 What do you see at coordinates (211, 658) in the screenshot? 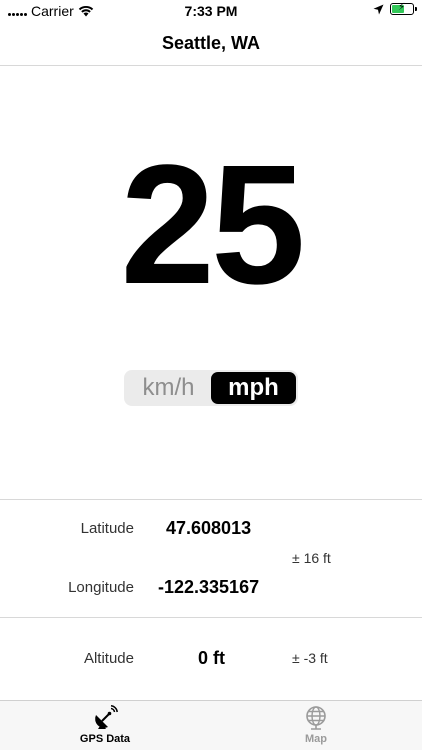
I see `altitude-value: 0 ft` at bounding box center [211, 658].